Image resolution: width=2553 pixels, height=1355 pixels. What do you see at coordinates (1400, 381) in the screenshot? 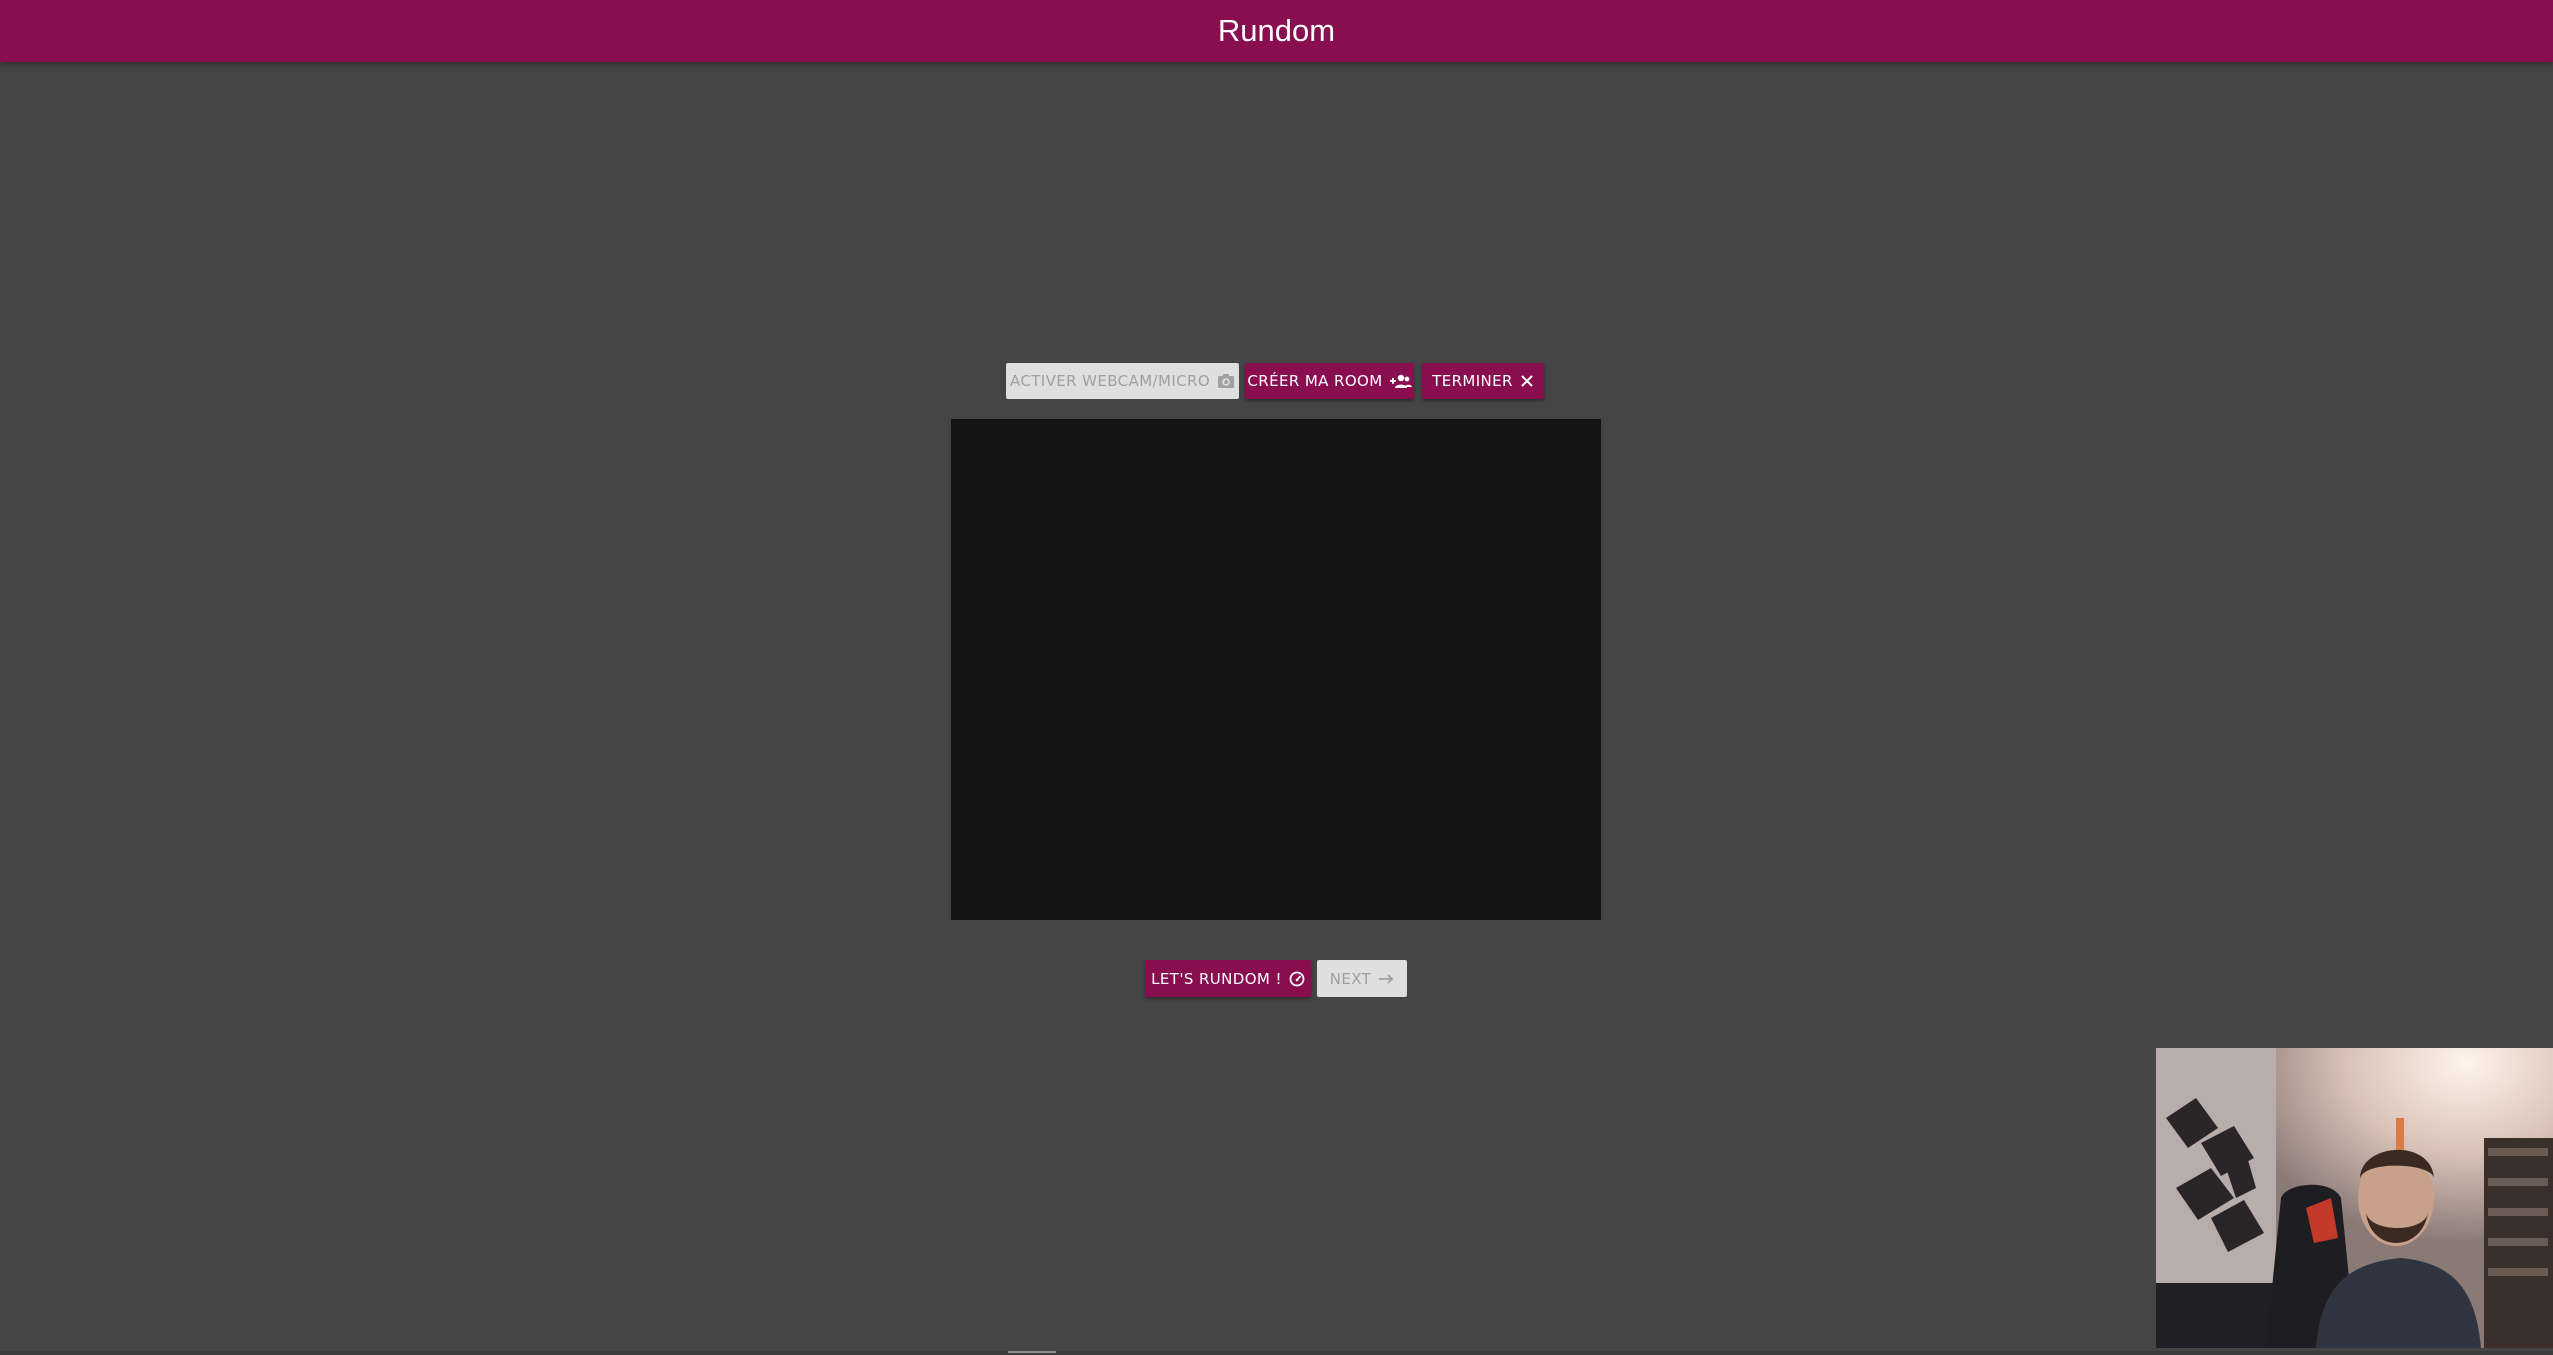
I see `group-add-icon` at bounding box center [1400, 381].